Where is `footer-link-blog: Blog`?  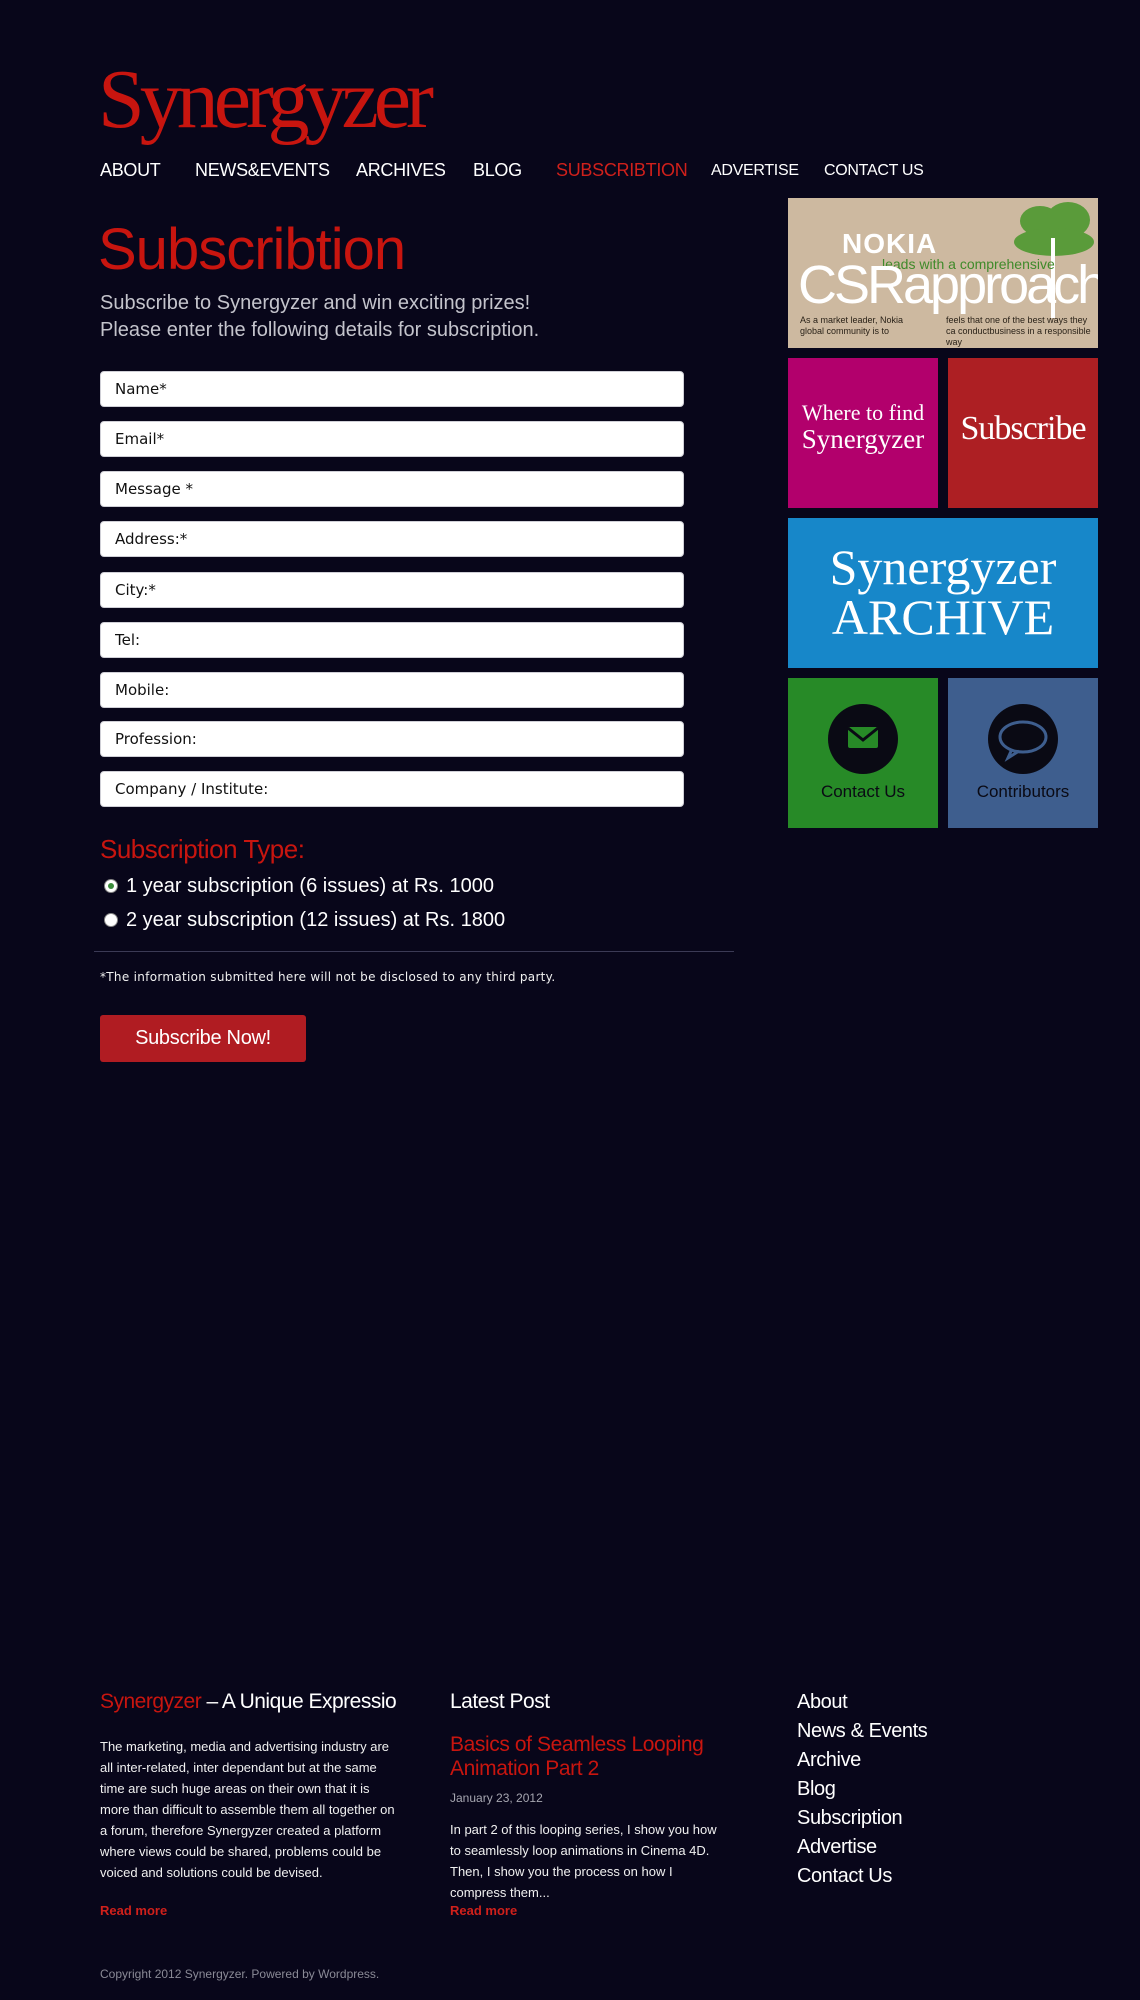 footer-link-blog: Blog is located at coordinates (862, 1789).